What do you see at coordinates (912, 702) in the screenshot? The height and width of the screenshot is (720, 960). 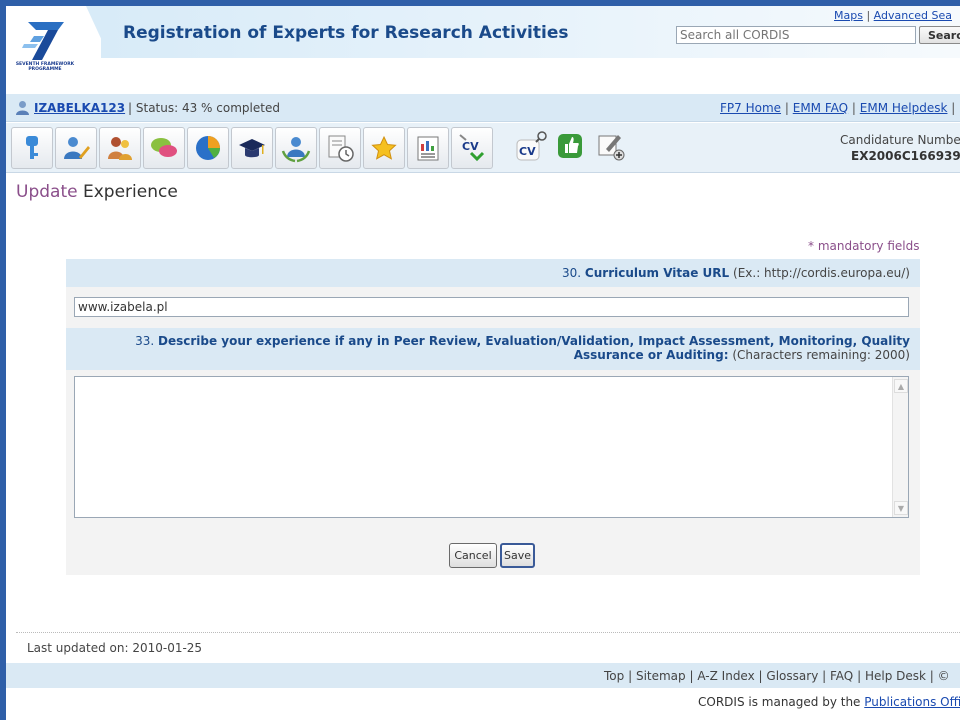 I see `publications-office-link: Publications Offi` at bounding box center [912, 702].